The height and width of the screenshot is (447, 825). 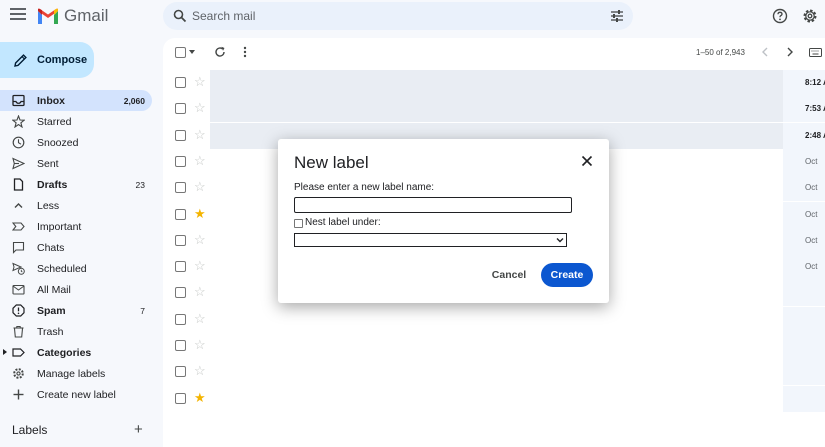 I want to click on brand-name: Gmail, so click(x=86, y=15).